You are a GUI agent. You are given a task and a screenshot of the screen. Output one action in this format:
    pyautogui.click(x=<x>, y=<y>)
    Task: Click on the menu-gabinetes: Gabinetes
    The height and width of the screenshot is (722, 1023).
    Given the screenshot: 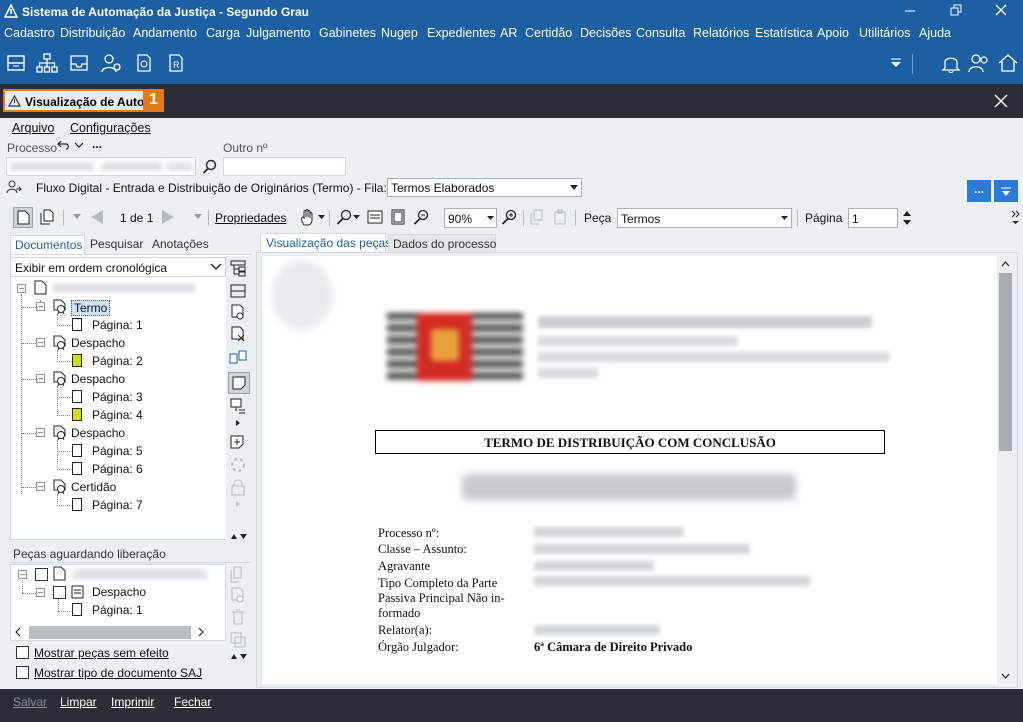 What is the action you would take?
    pyautogui.click(x=347, y=33)
    